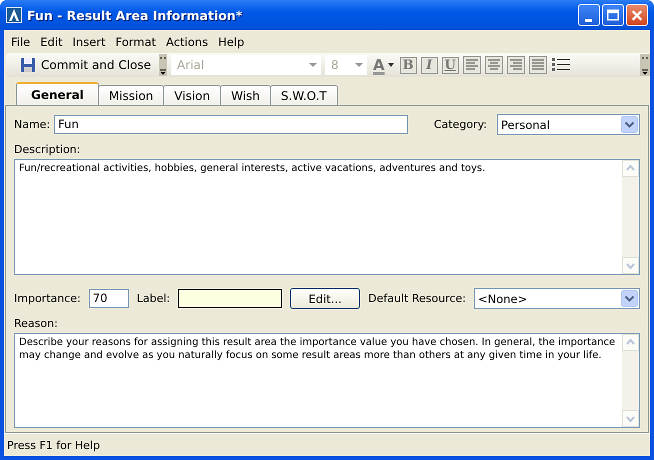 This screenshot has height=460, width=654. Describe the element at coordinates (28, 65) in the screenshot. I see `save-icon` at that location.